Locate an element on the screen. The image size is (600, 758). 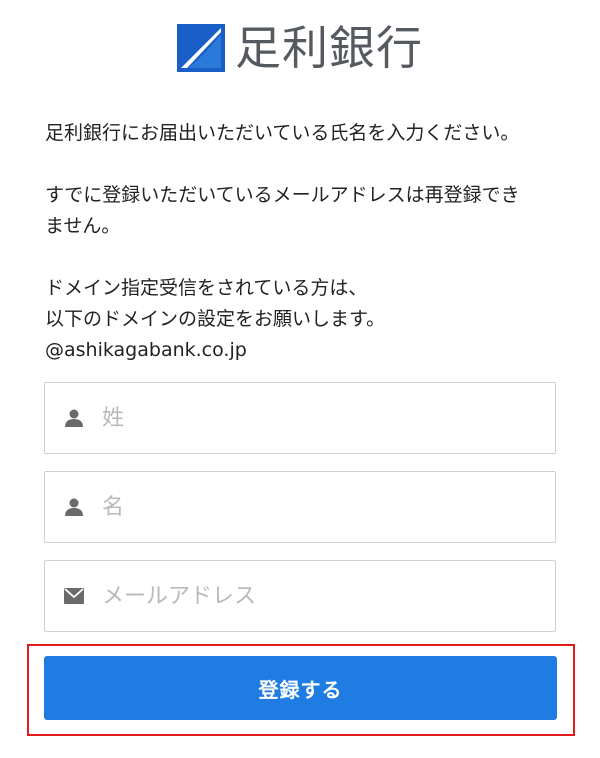
domain-text: @ashikagabank.co.jp is located at coordinates (146, 350).